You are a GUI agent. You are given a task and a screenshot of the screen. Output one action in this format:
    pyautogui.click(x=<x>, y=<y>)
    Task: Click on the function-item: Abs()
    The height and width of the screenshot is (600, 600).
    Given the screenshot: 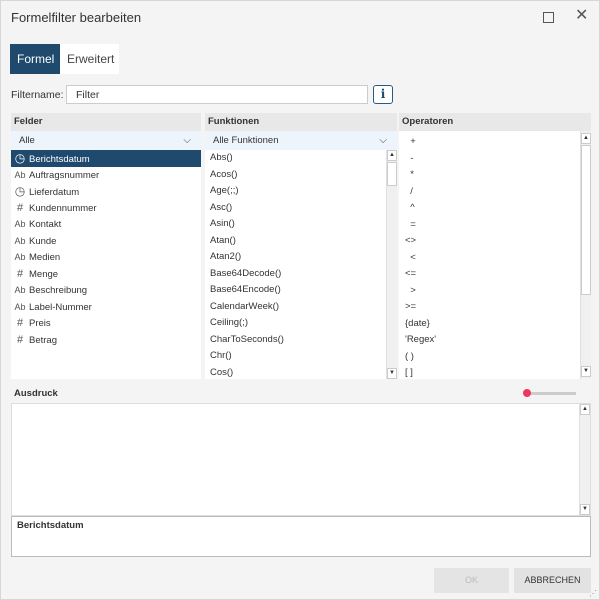 What is the action you would take?
    pyautogui.click(x=301, y=158)
    